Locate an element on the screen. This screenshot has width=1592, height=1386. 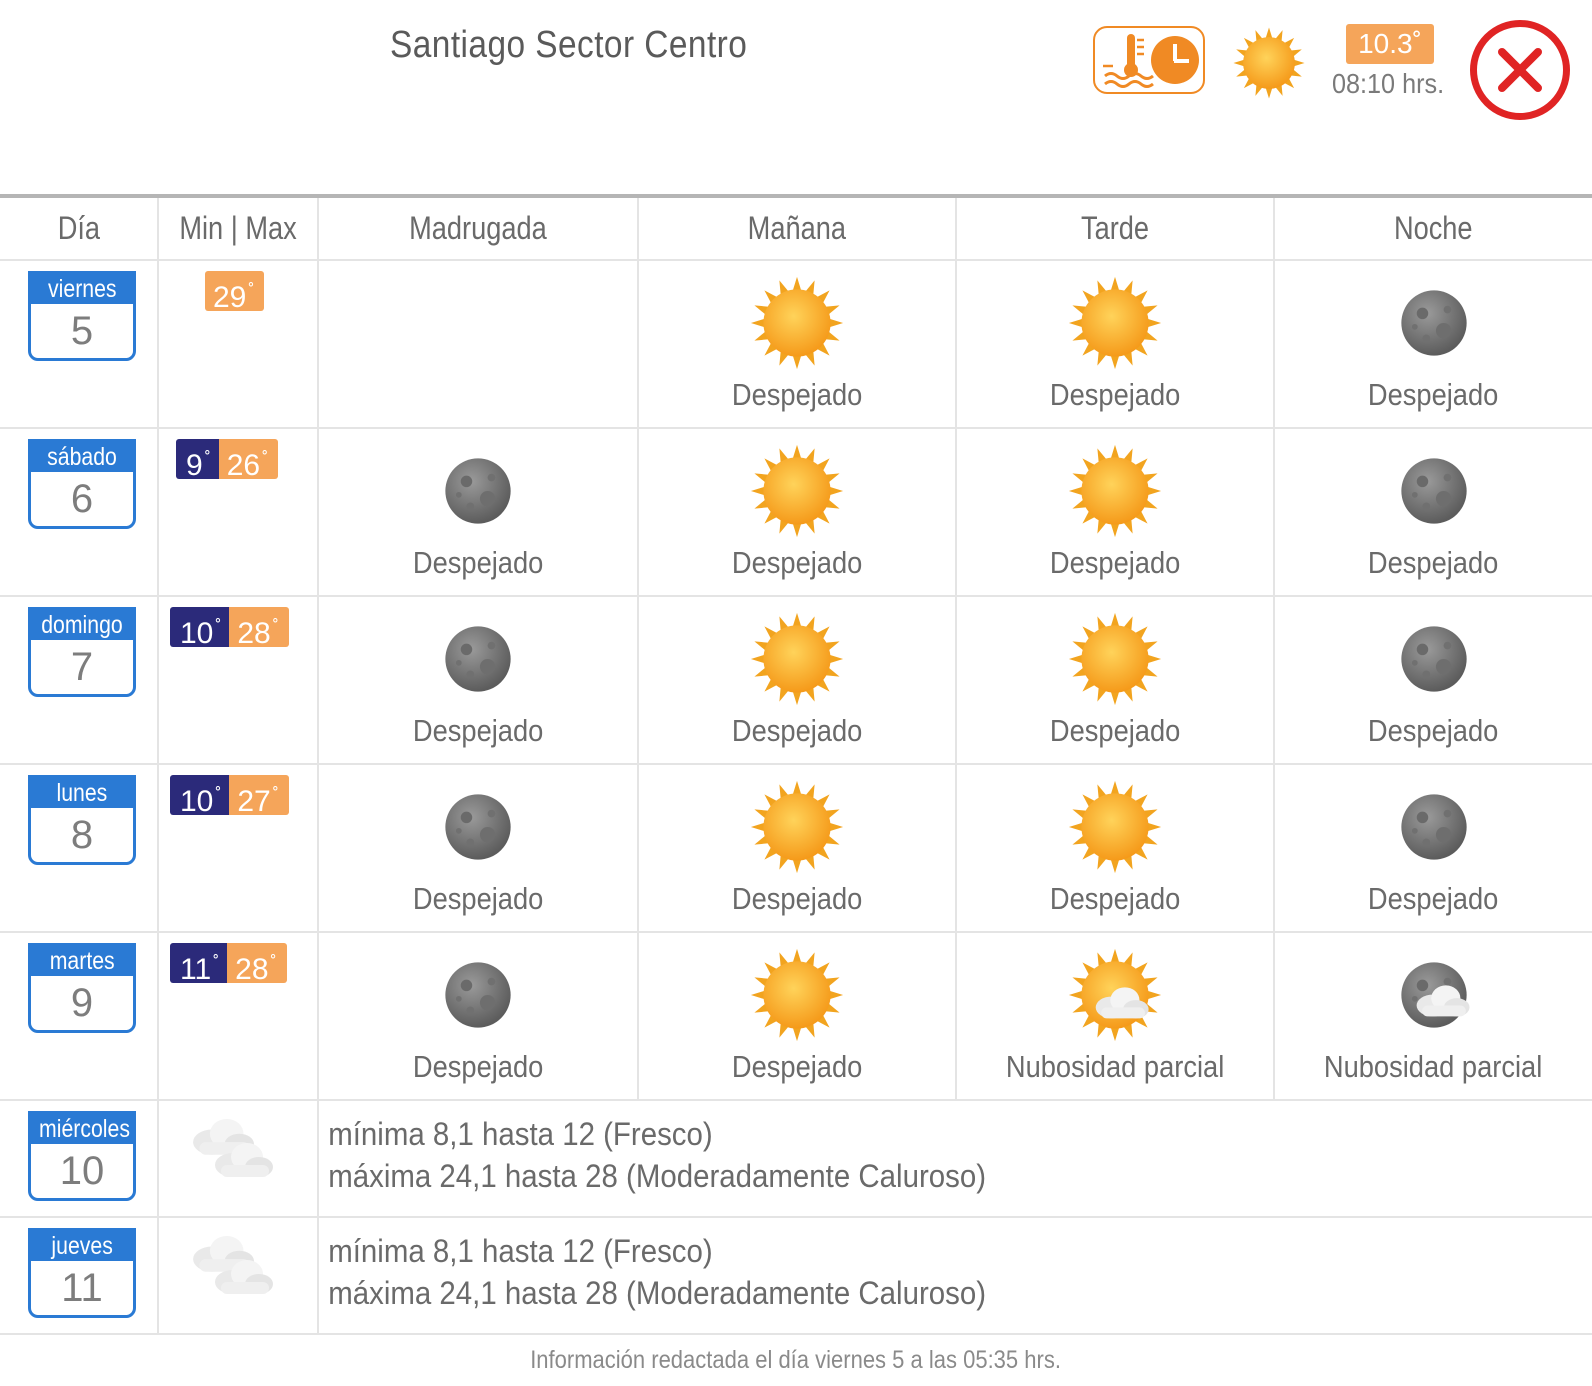
calendar-badge: martes 9 is located at coordinates (82, 988).